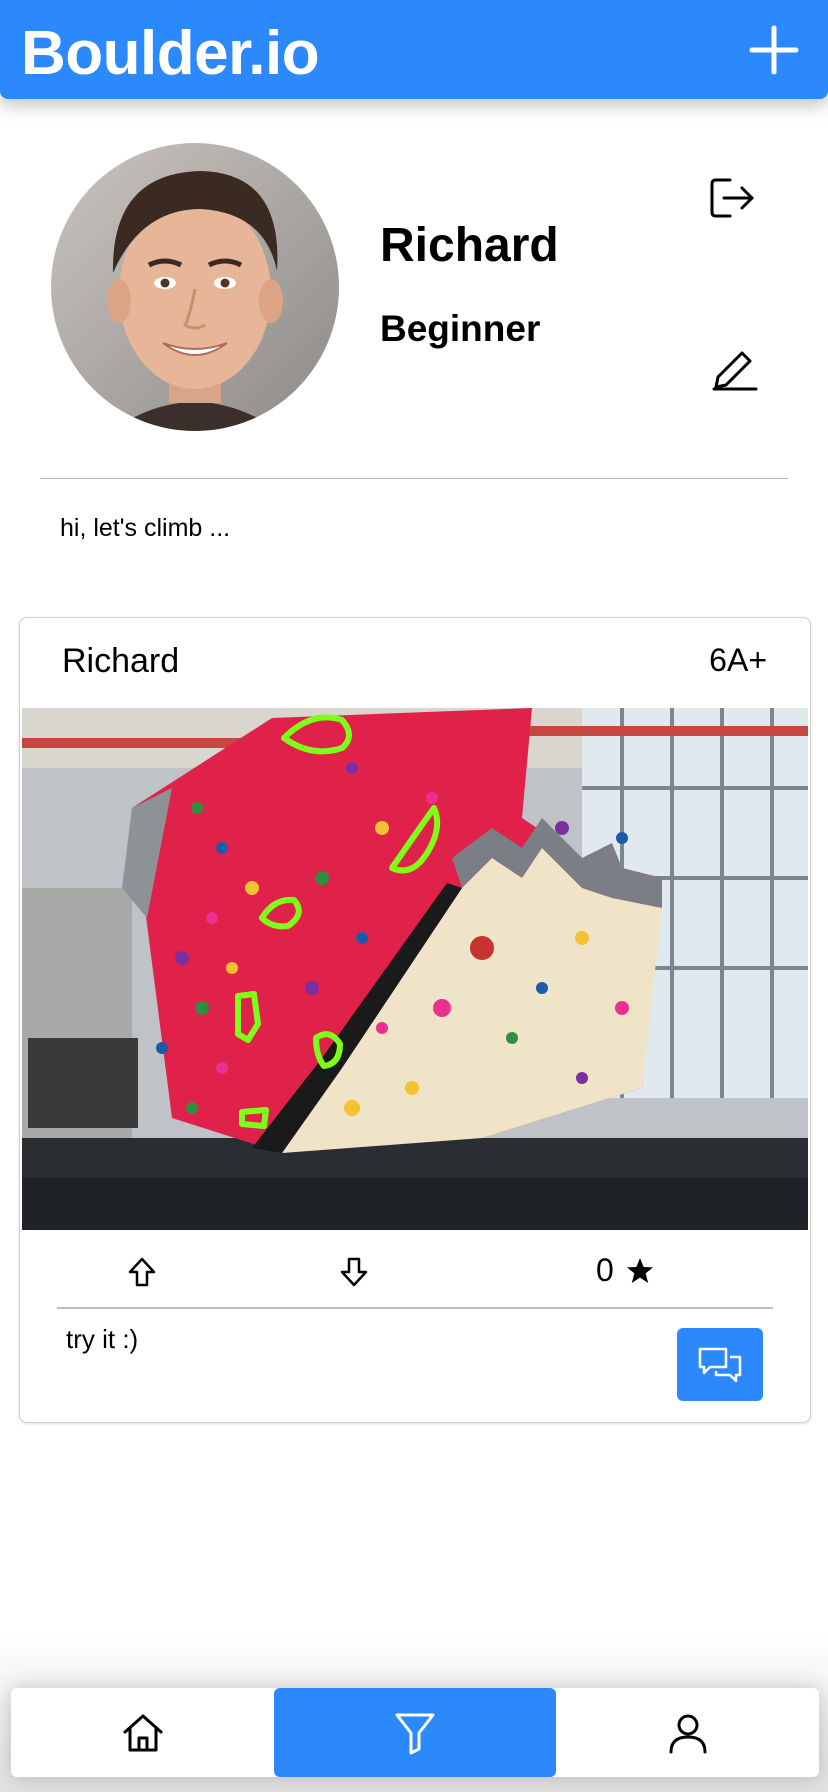  Describe the element at coordinates (415, 1308) in the screenshot. I see `card-divider` at that location.